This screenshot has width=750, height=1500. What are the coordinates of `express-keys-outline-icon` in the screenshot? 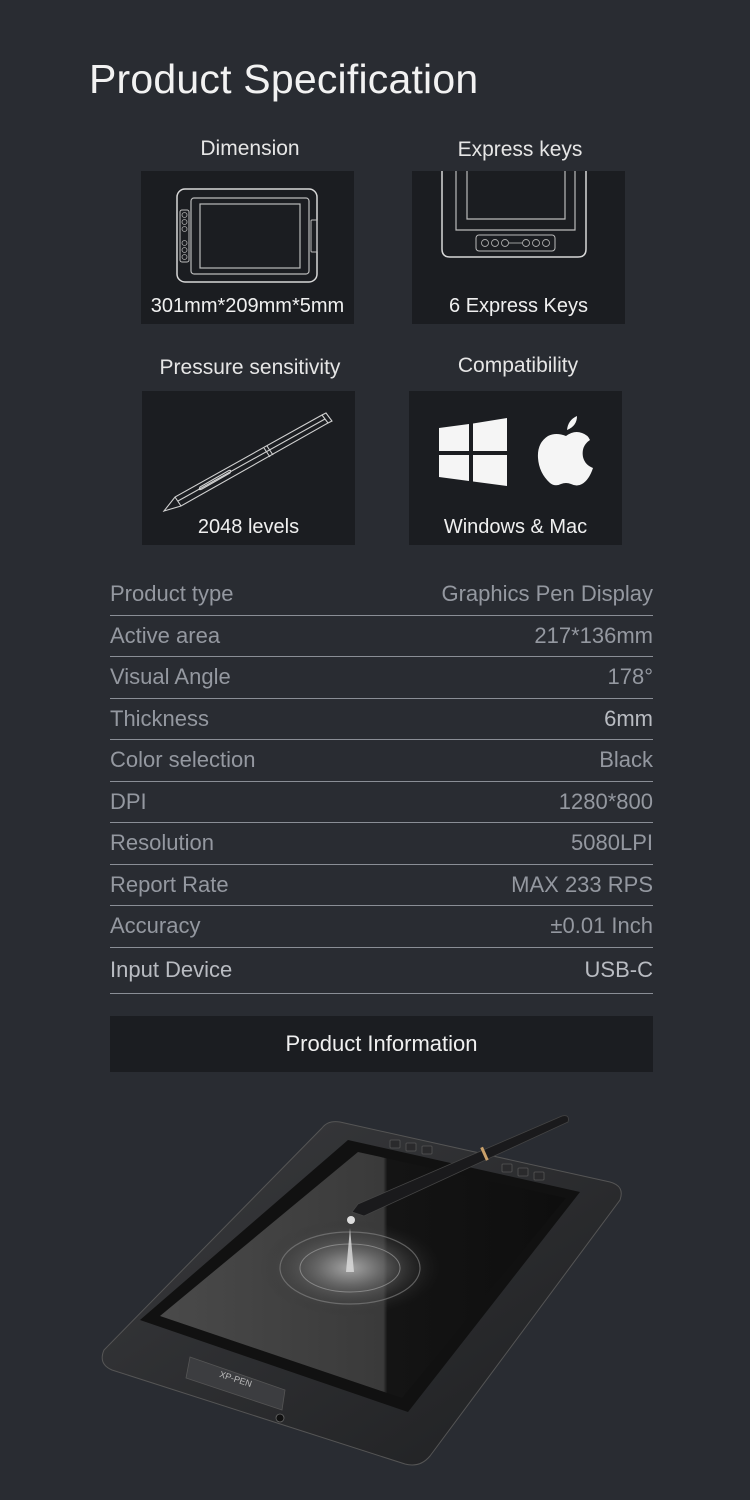 It's located at (514, 214).